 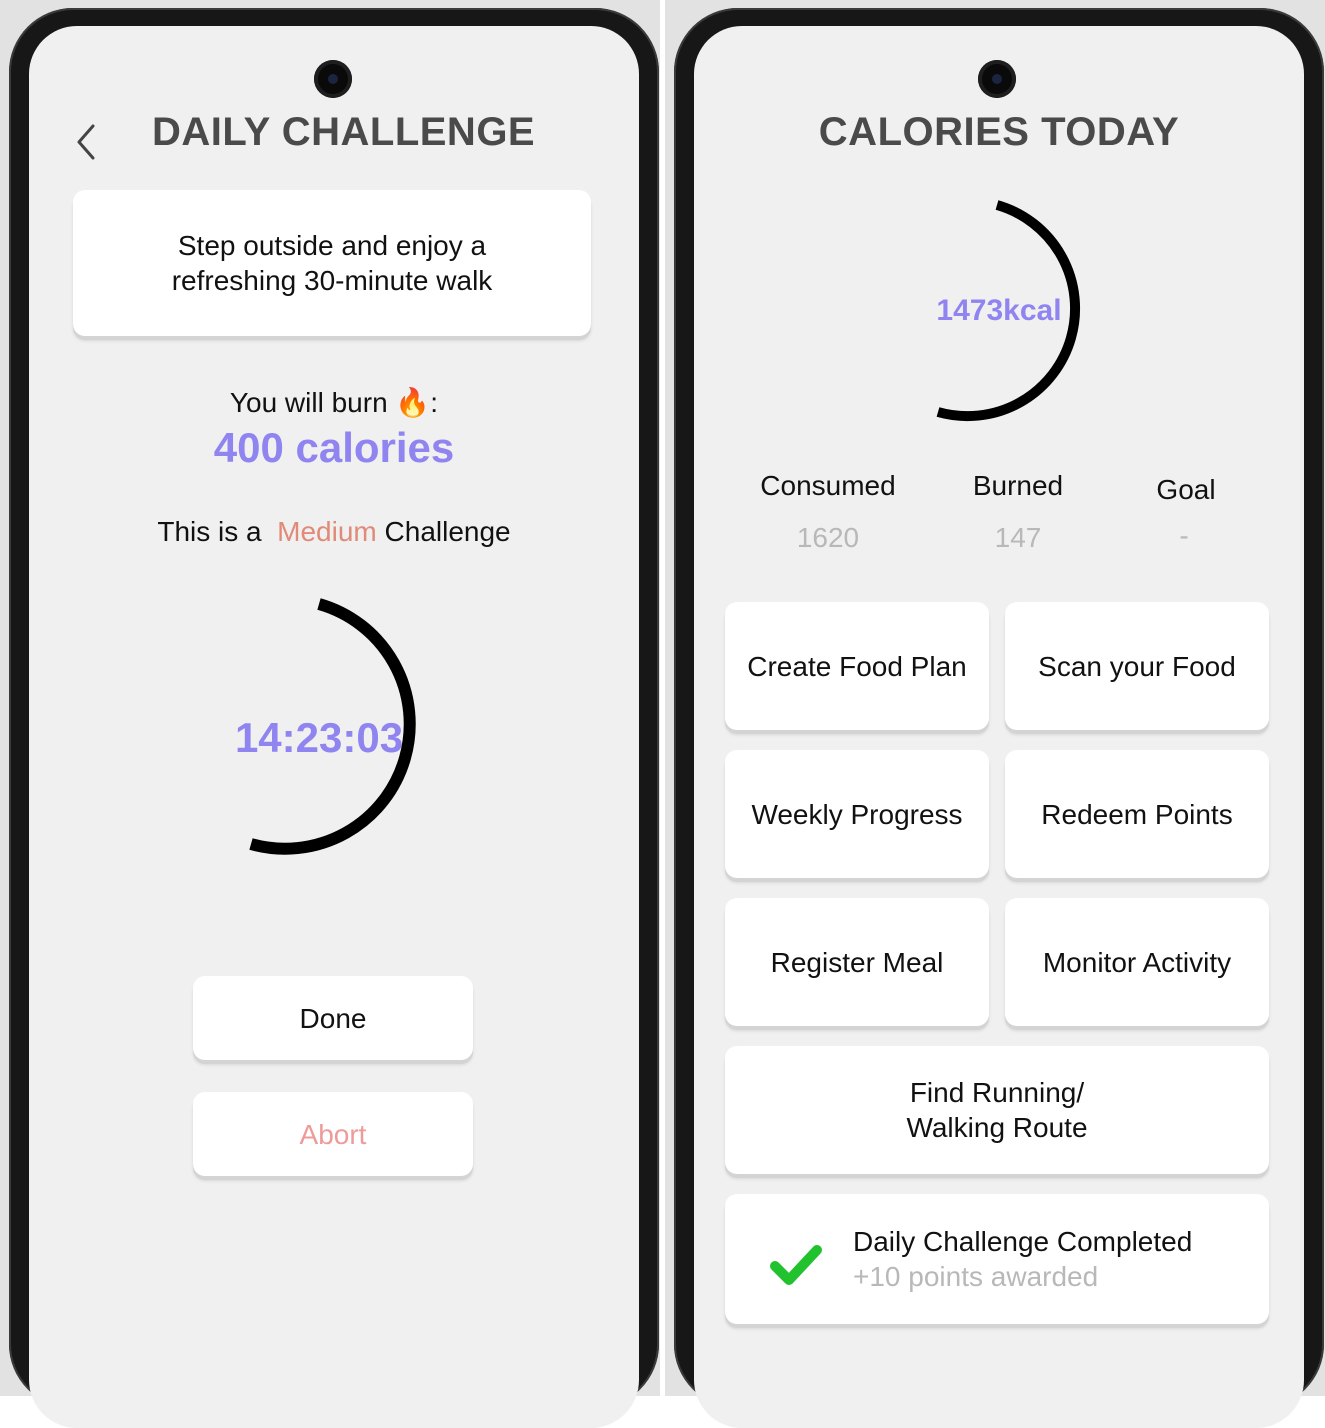 I want to click on burn-label: You will burn 🔥:, so click(x=334, y=402).